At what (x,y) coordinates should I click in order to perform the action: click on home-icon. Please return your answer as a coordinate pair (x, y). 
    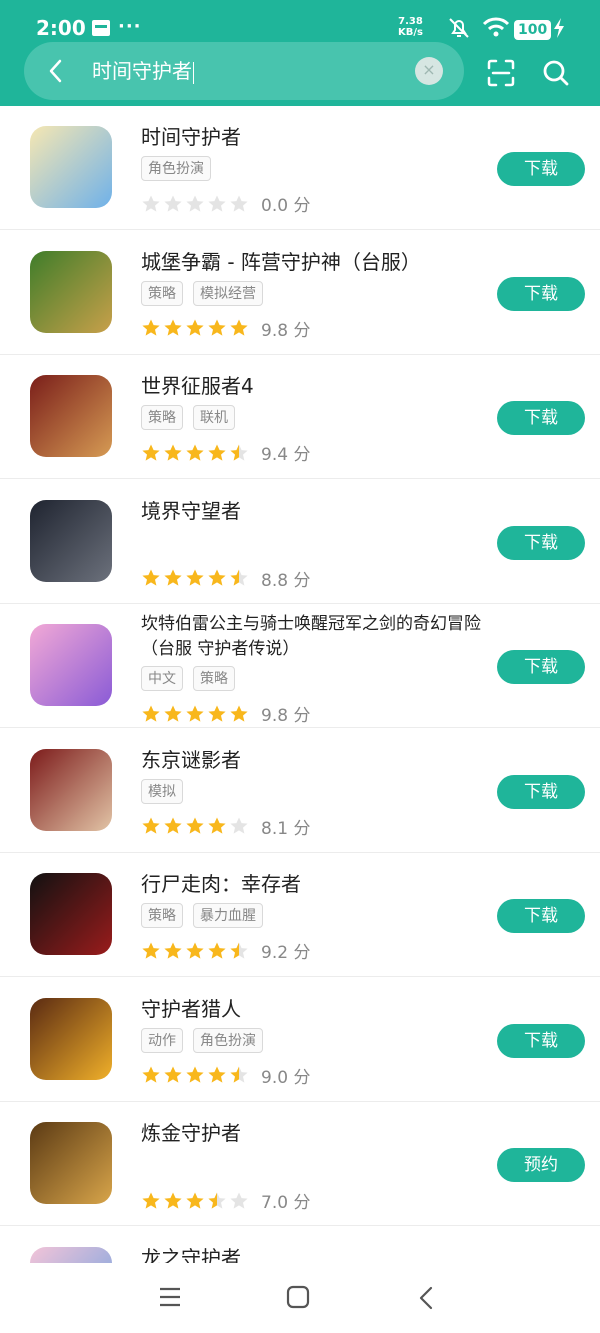
    Looking at the image, I should click on (298, 1297).